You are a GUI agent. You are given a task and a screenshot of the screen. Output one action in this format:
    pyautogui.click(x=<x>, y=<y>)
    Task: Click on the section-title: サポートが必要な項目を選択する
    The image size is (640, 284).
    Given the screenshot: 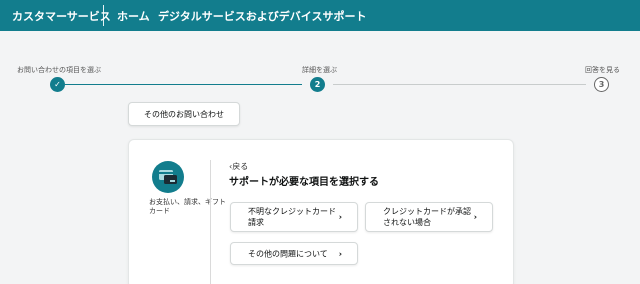 What is the action you would take?
    pyautogui.click(x=304, y=182)
    